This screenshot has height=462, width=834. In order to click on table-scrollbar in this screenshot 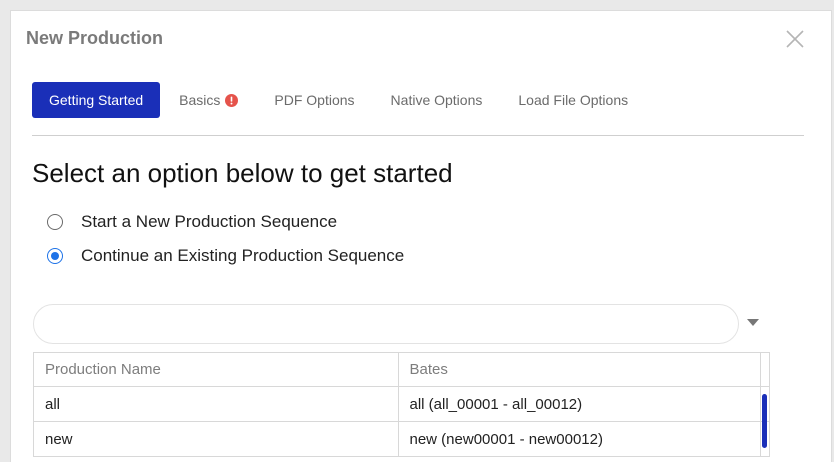, I will do `click(764, 421)`.